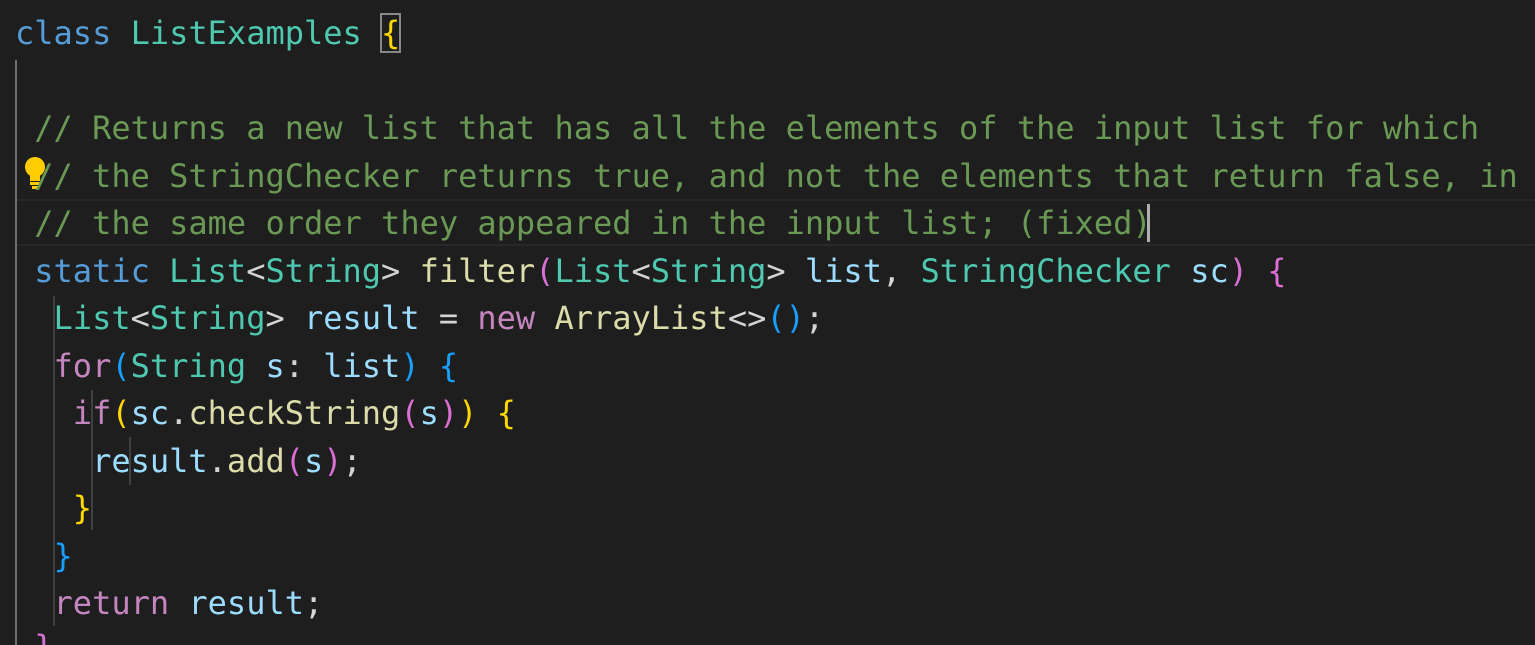 This screenshot has width=1535, height=645. I want to click on code-line-7: List<String> result = new ArrayList<>();, so click(420, 318).